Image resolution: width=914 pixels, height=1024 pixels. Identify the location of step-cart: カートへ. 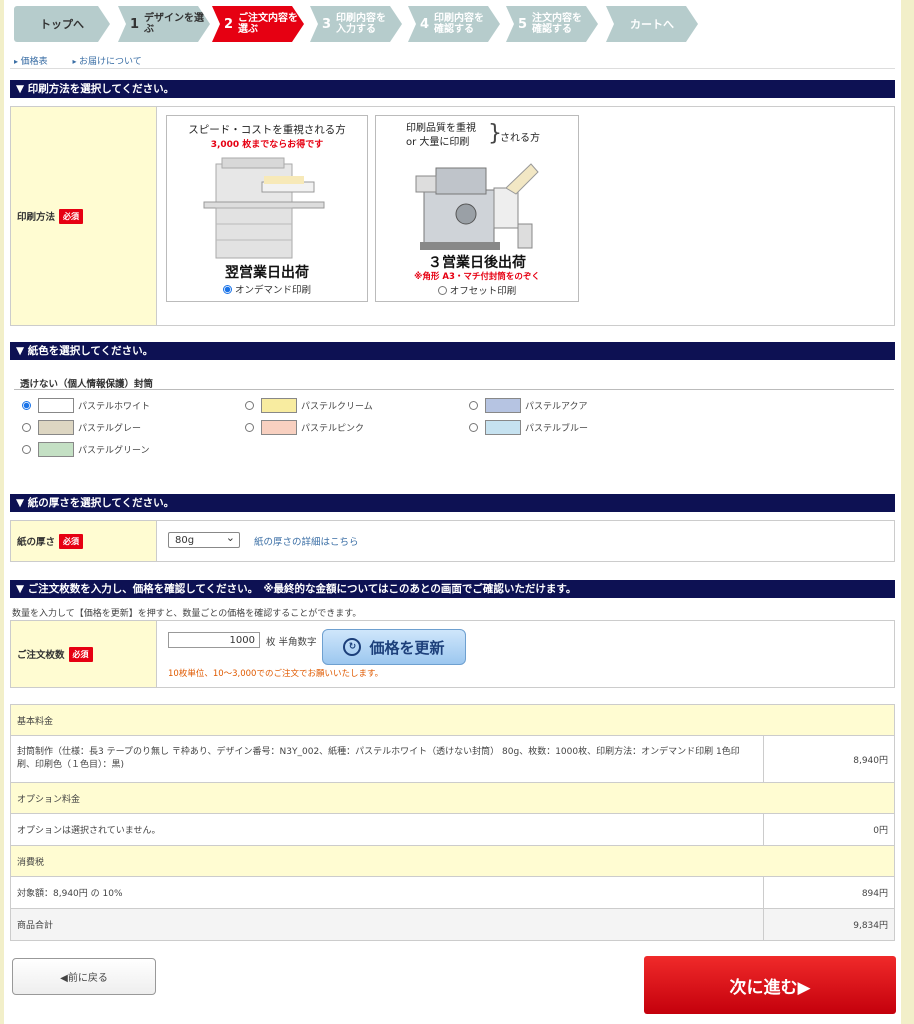
(652, 24).